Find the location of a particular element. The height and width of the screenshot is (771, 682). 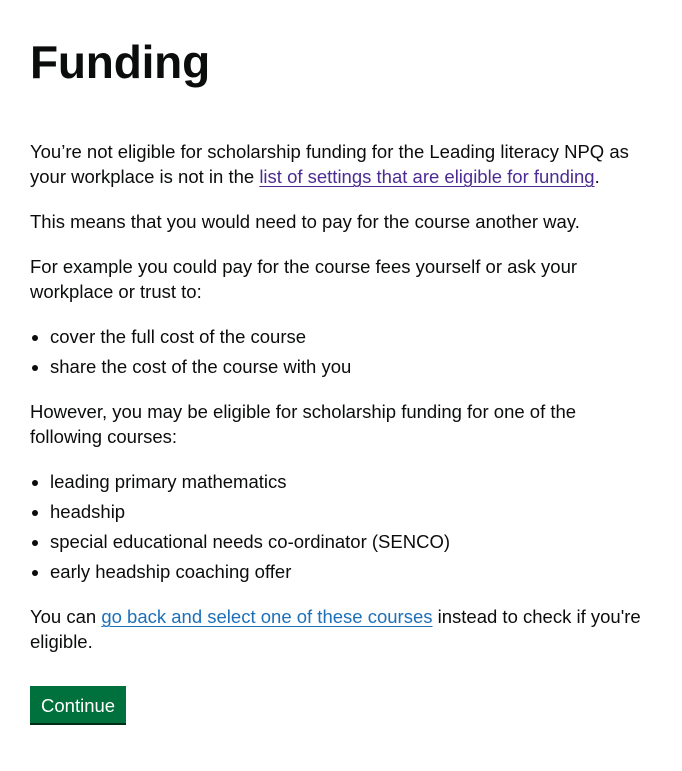

list-item: early headship coaching offer is located at coordinates (351, 571).